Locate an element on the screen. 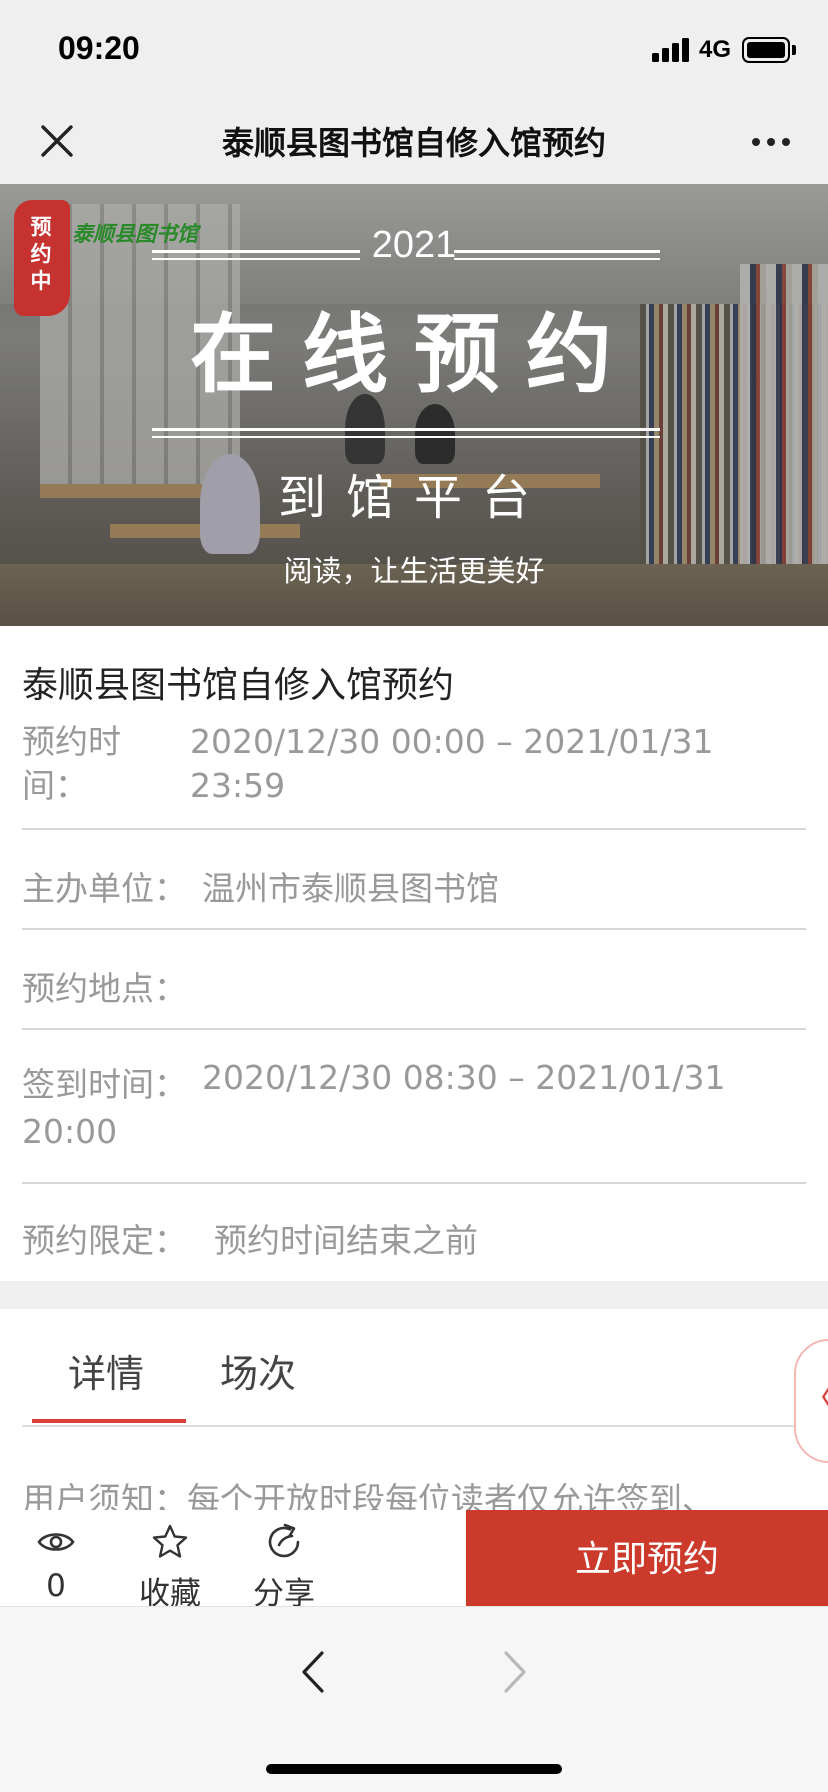 The width and height of the screenshot is (828, 1792). chevron-left-icon: 〈 is located at coordinates (815, 1395).